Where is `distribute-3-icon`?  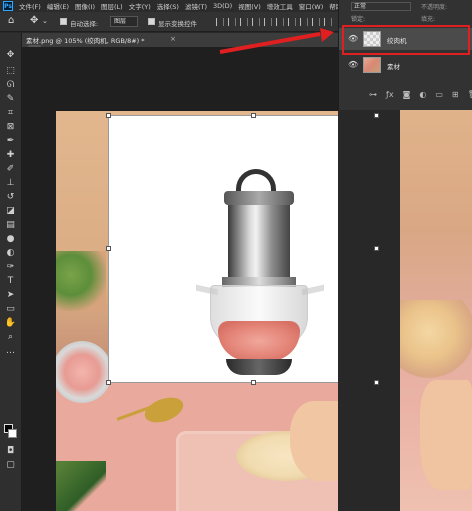 distribute-3-icon is located at coordinates (316, 22).